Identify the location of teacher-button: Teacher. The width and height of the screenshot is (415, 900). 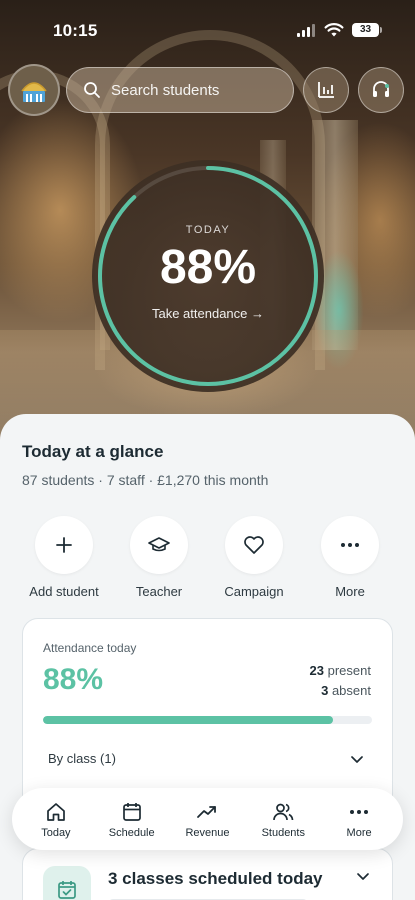
(159, 557).